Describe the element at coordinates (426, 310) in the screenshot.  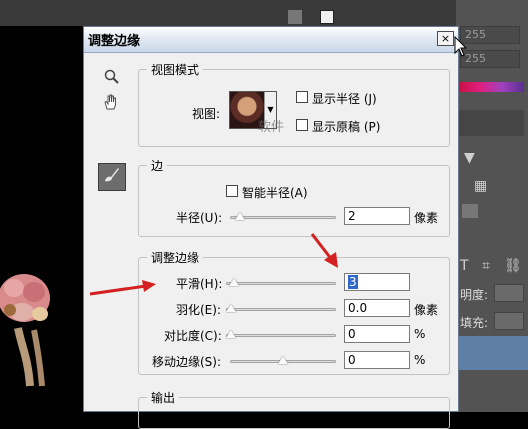
I see `feather-unit: 像素` at that location.